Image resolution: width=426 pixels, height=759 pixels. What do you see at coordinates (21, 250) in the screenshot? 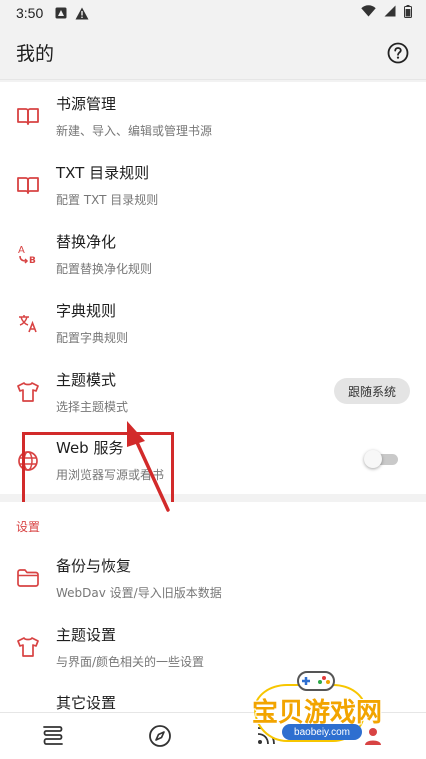
I see `svg-text: A` at bounding box center [21, 250].